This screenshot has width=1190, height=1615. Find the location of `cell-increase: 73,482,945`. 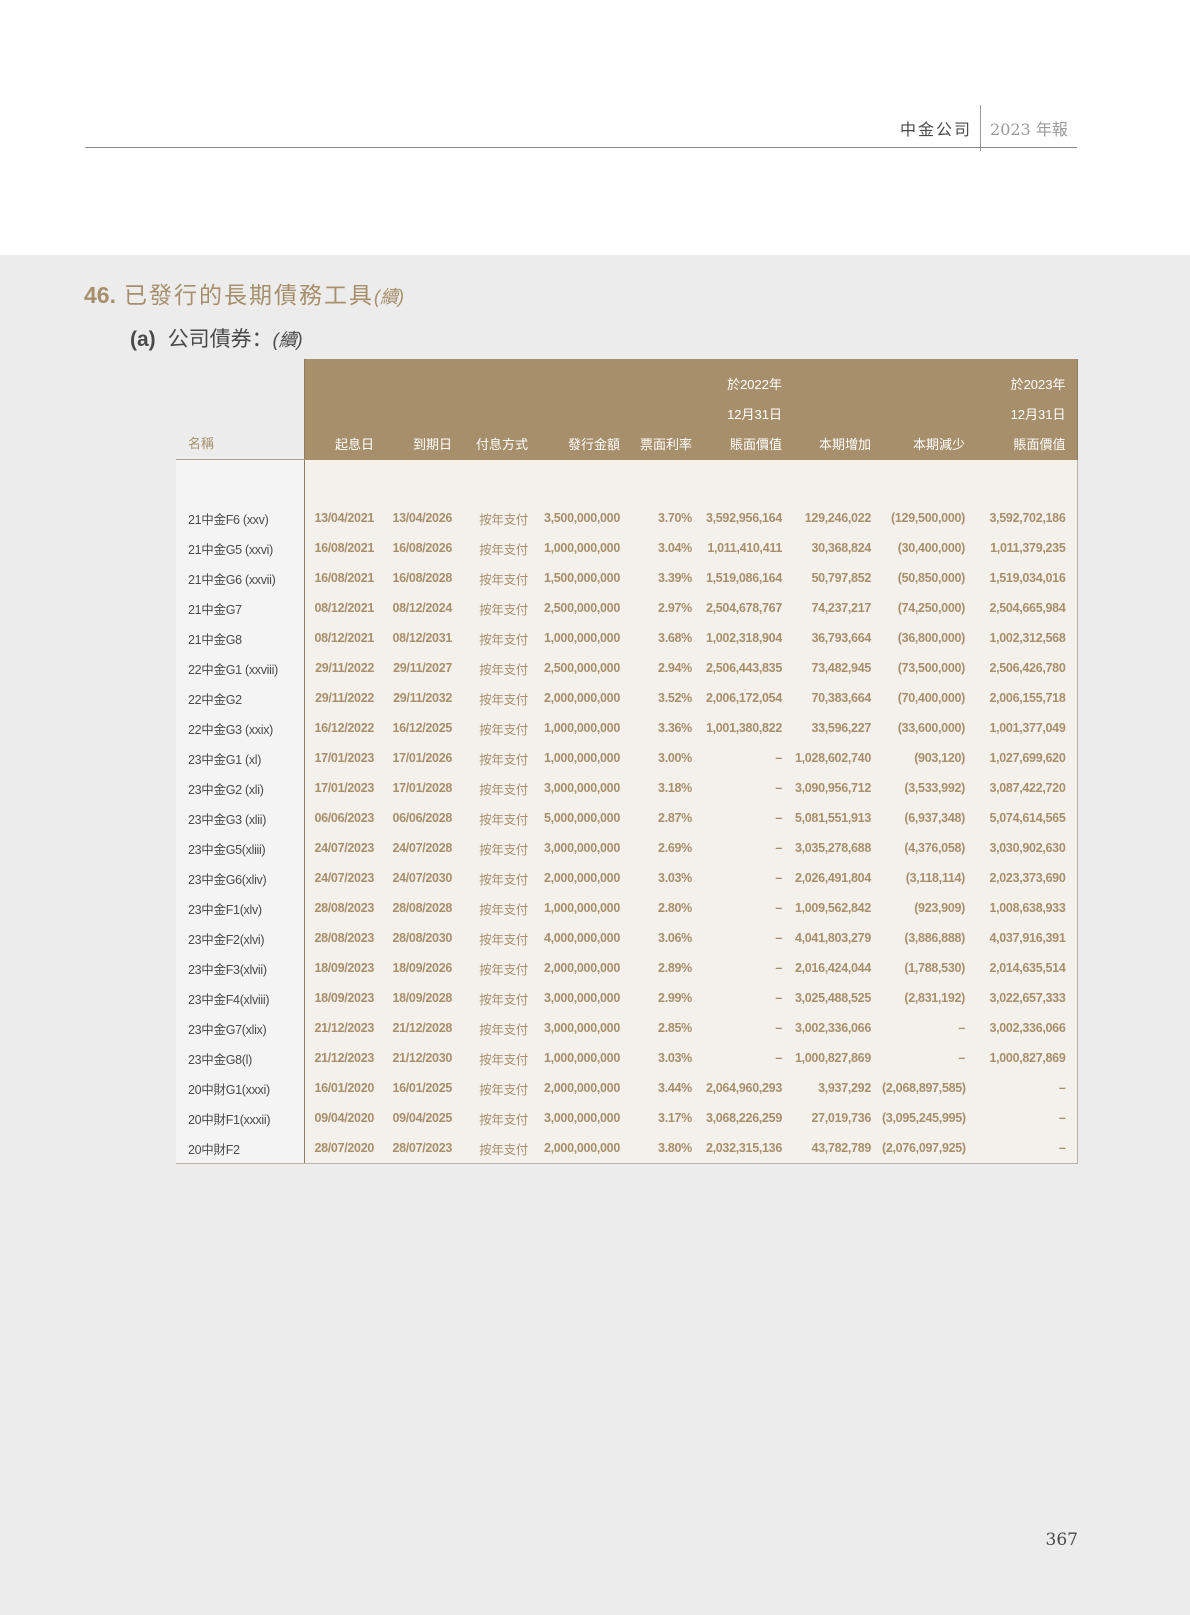

cell-increase: 73,482,945 is located at coordinates (837, 668).